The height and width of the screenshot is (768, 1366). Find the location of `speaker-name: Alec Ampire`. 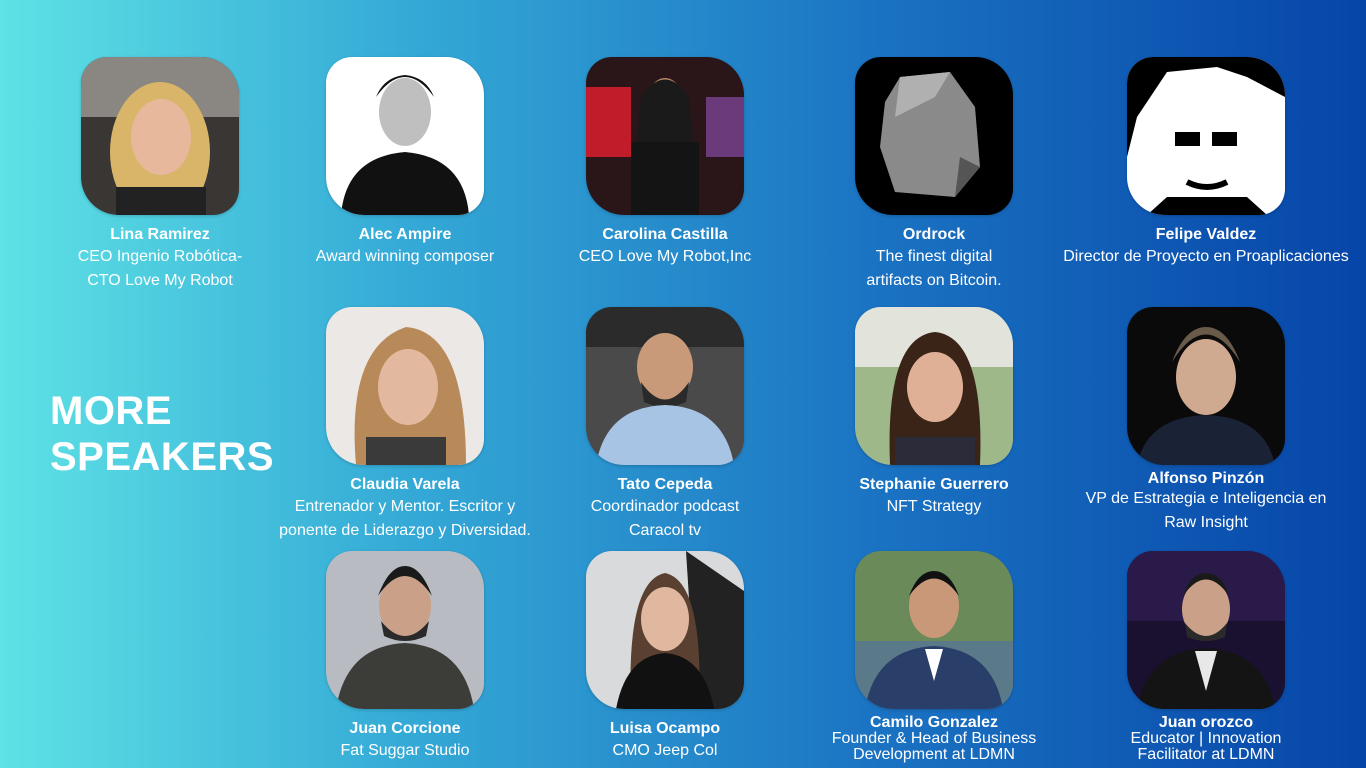

speaker-name: Alec Ampire is located at coordinates (405, 234).